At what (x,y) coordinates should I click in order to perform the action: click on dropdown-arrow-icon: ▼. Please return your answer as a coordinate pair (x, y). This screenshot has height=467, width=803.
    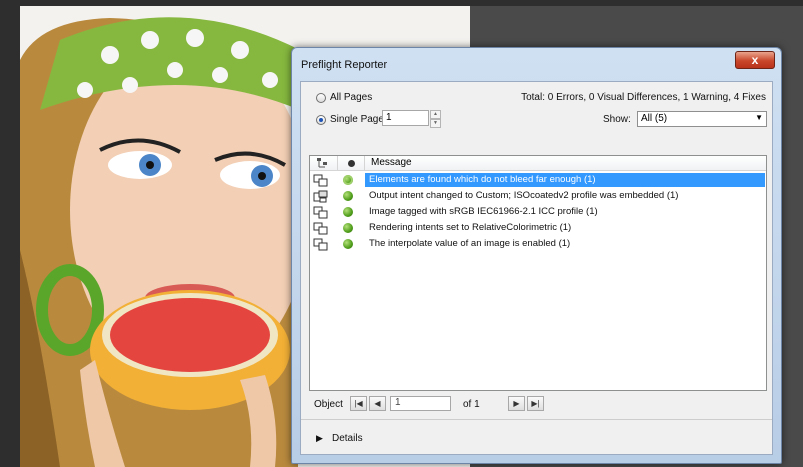
    Looking at the image, I should click on (759, 117).